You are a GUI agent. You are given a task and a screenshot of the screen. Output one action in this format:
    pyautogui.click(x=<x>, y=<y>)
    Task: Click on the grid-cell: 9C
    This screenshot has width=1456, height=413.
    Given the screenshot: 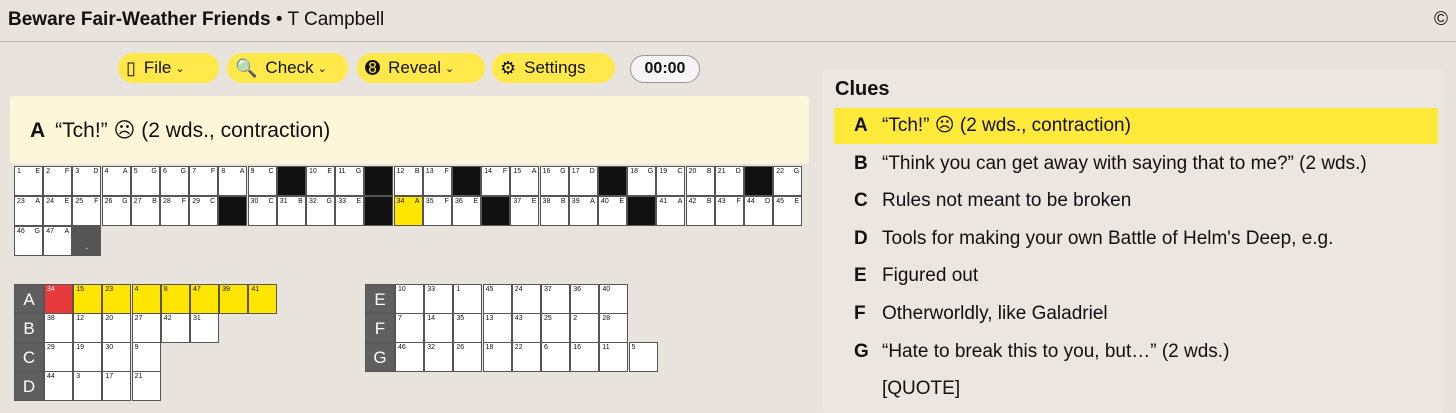 What is the action you would take?
    pyautogui.click(x=262, y=181)
    